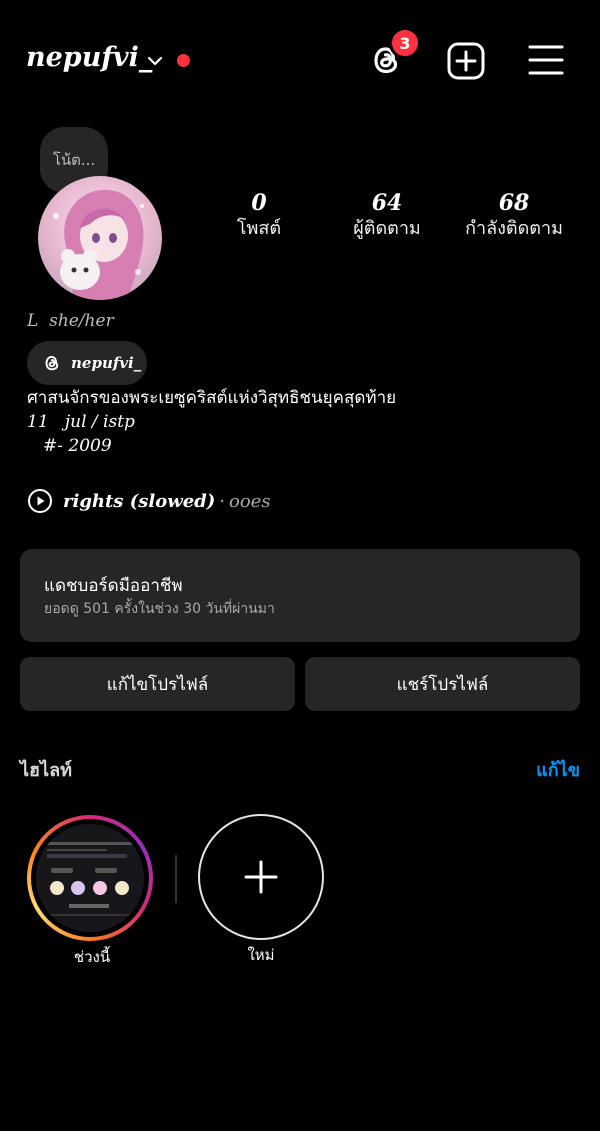 The width and height of the screenshot is (600, 1131). What do you see at coordinates (52, 363) in the screenshot?
I see `threads-icon` at bounding box center [52, 363].